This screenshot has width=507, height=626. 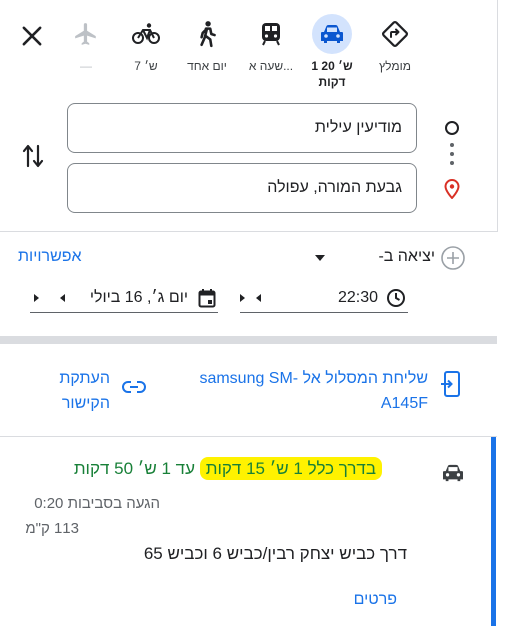 What do you see at coordinates (395, 34) in the screenshot?
I see `directions-diamond-icon` at bounding box center [395, 34].